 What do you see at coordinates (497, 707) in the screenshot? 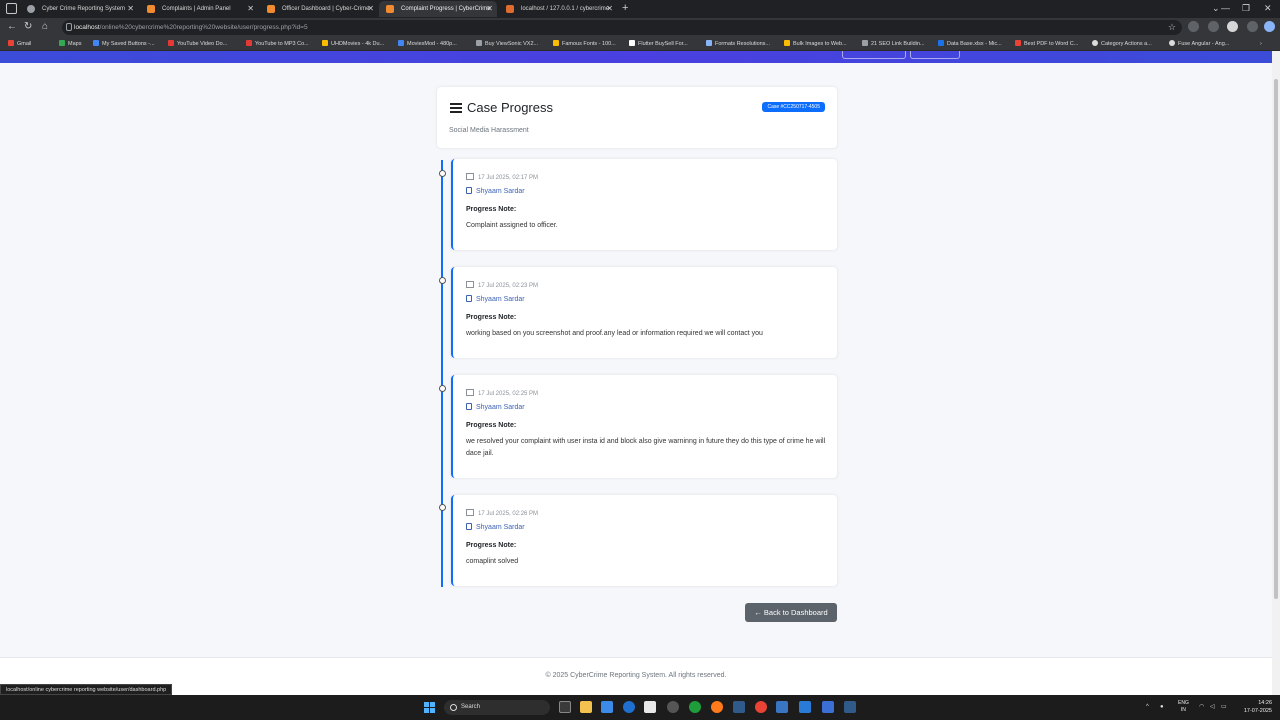
I see `taskbar-search: Search` at bounding box center [497, 707].